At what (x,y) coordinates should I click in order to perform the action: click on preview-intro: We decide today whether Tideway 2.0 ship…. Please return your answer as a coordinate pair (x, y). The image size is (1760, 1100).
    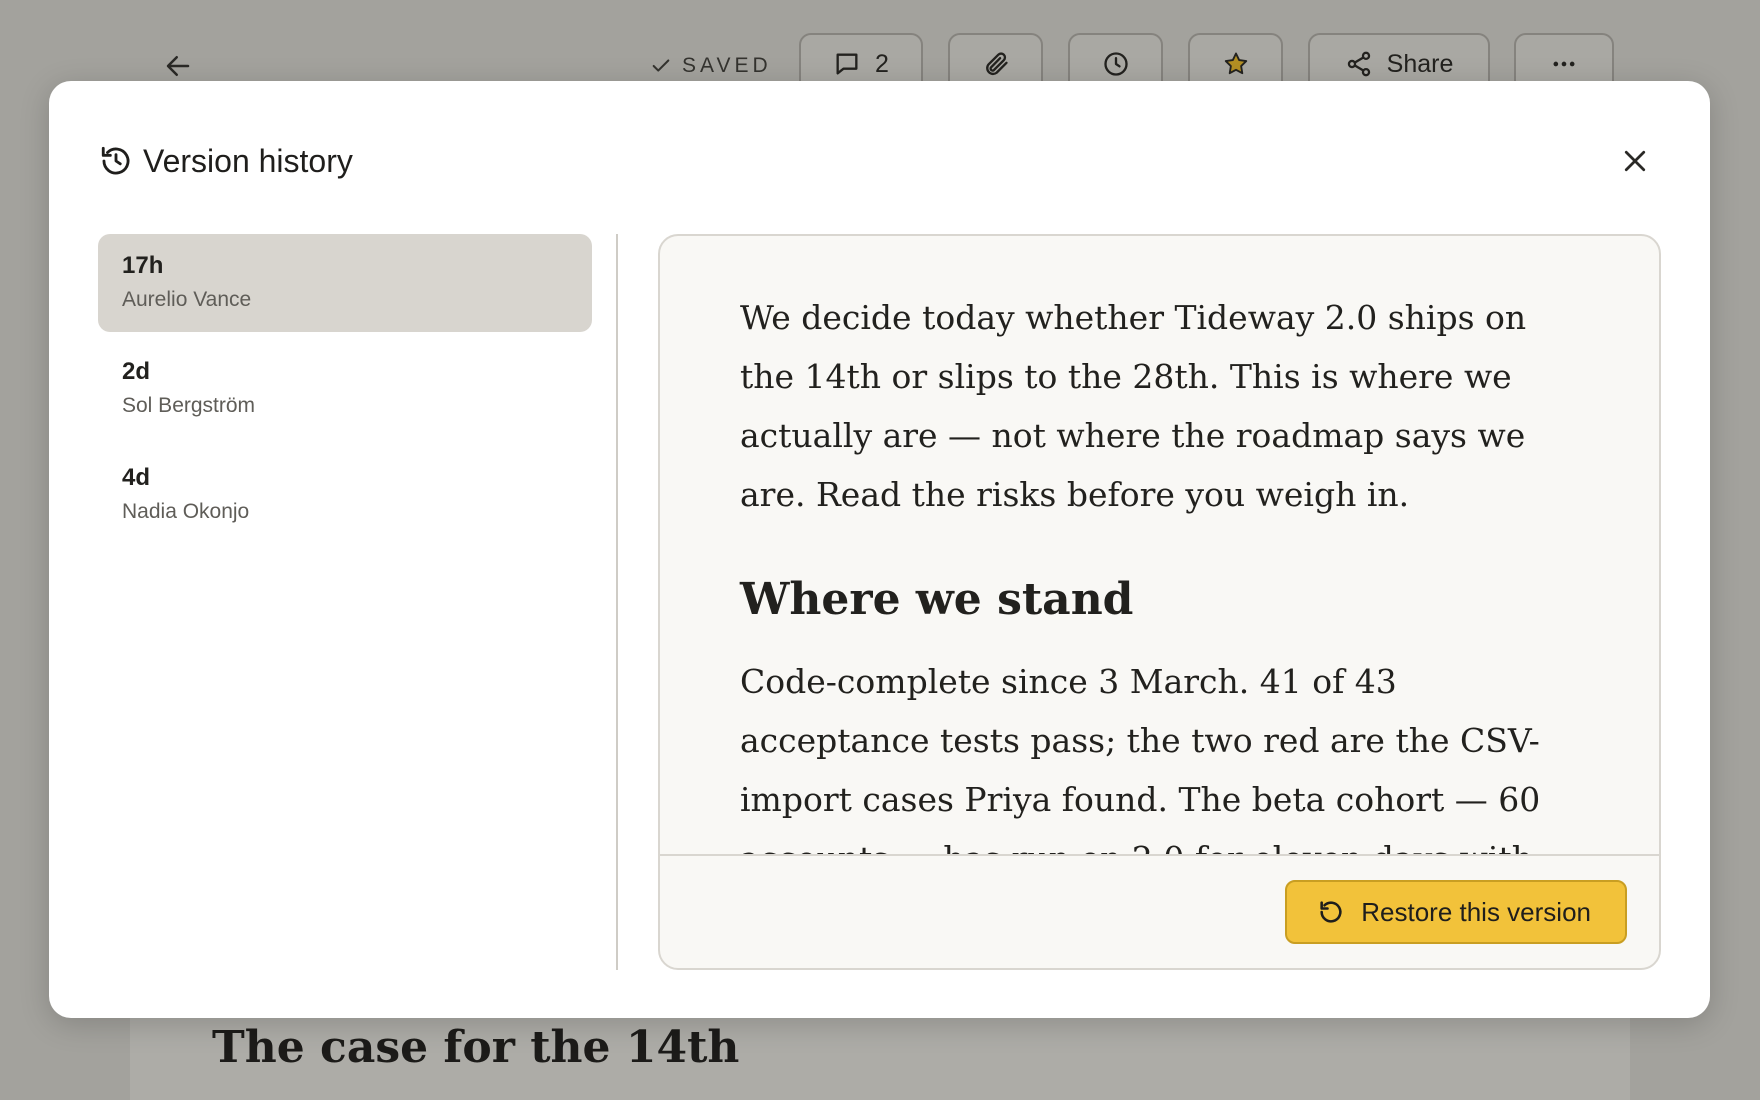
    Looking at the image, I should click on (1133, 406).